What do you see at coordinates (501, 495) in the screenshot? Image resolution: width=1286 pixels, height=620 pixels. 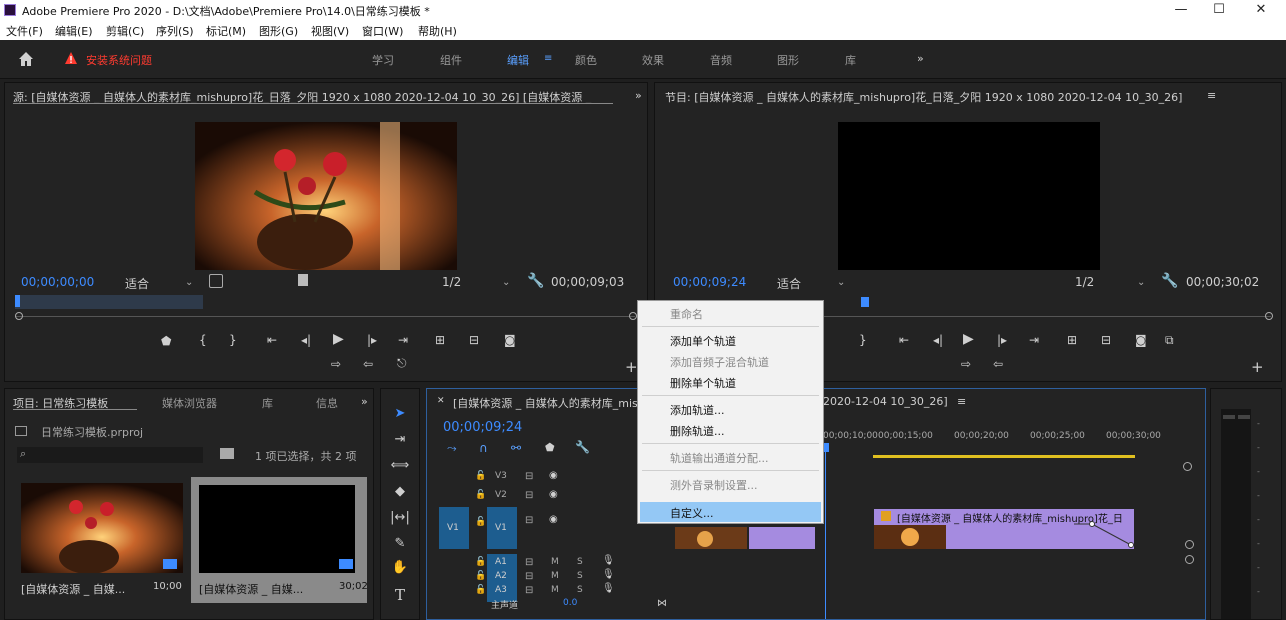 I see `track-label-v2: V2` at bounding box center [501, 495].